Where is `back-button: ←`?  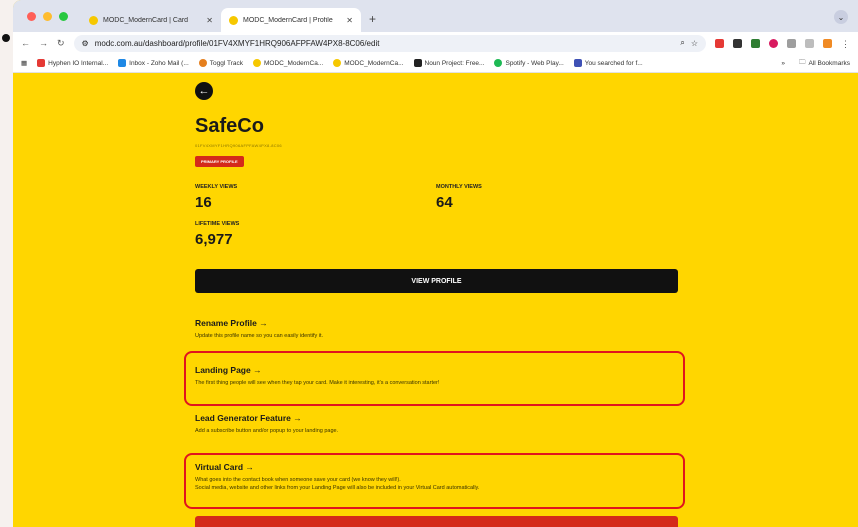
back-button: ← is located at coordinates (204, 91).